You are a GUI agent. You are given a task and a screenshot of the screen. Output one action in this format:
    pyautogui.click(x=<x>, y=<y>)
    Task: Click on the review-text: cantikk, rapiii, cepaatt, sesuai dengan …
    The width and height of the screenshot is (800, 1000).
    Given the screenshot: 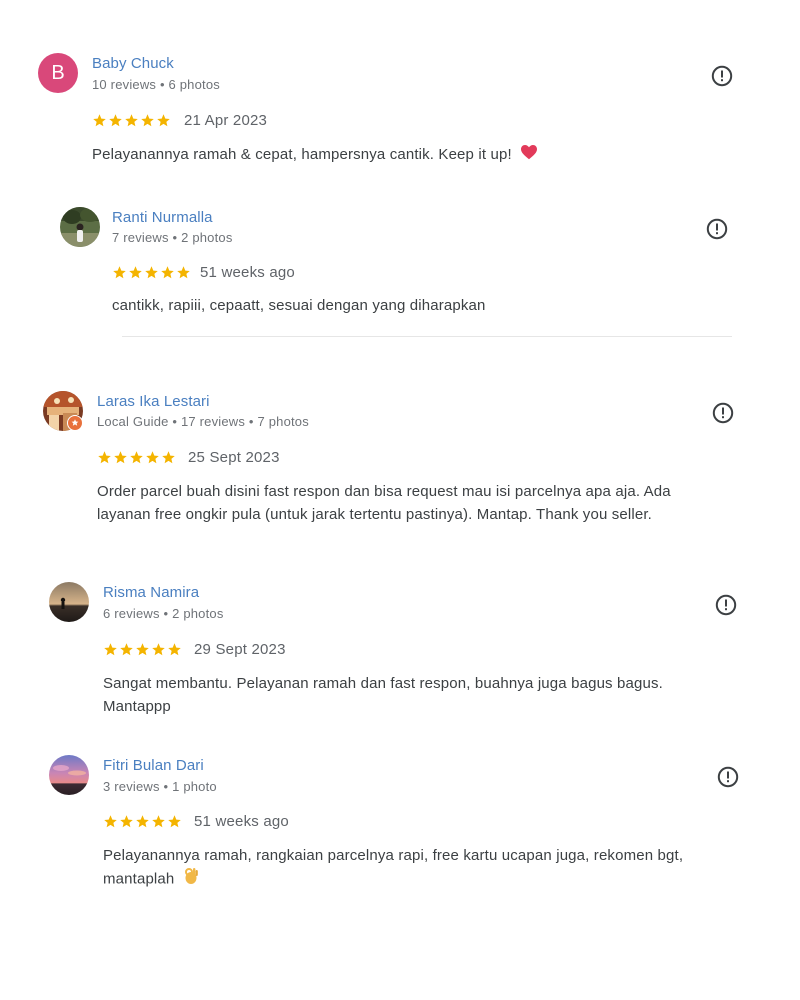 What is the action you would take?
    pyautogui.click(x=299, y=305)
    